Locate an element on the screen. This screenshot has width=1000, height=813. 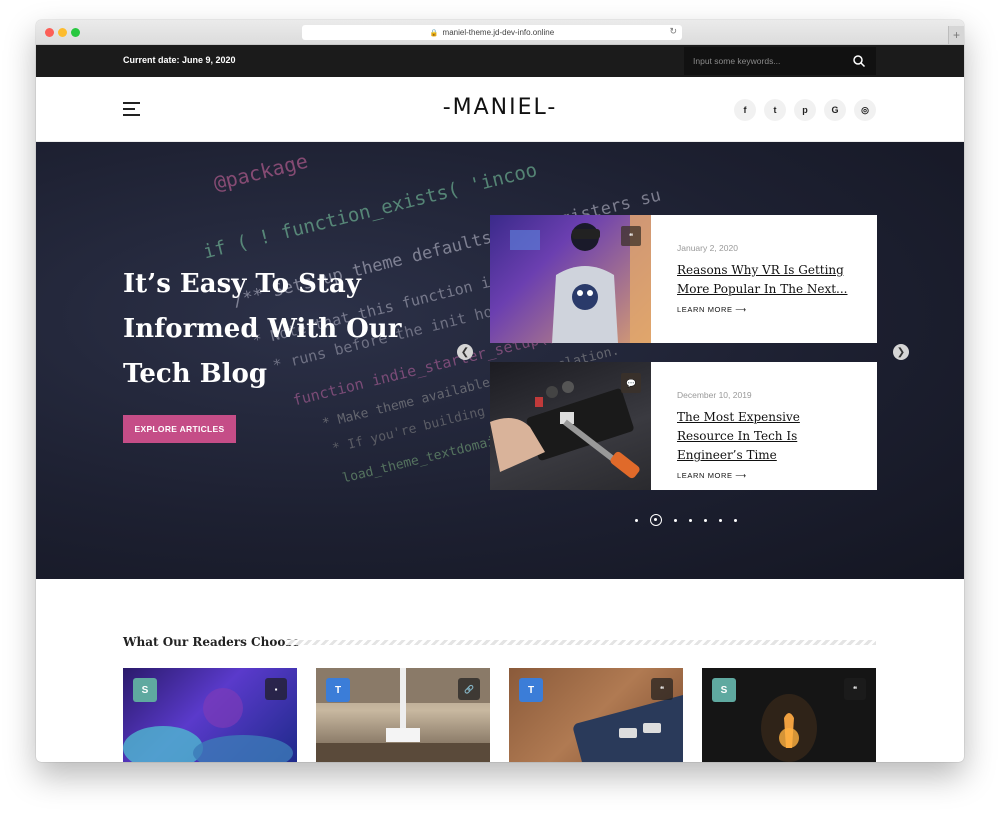
reload-icon: ↻ is located at coordinates (673, 31).